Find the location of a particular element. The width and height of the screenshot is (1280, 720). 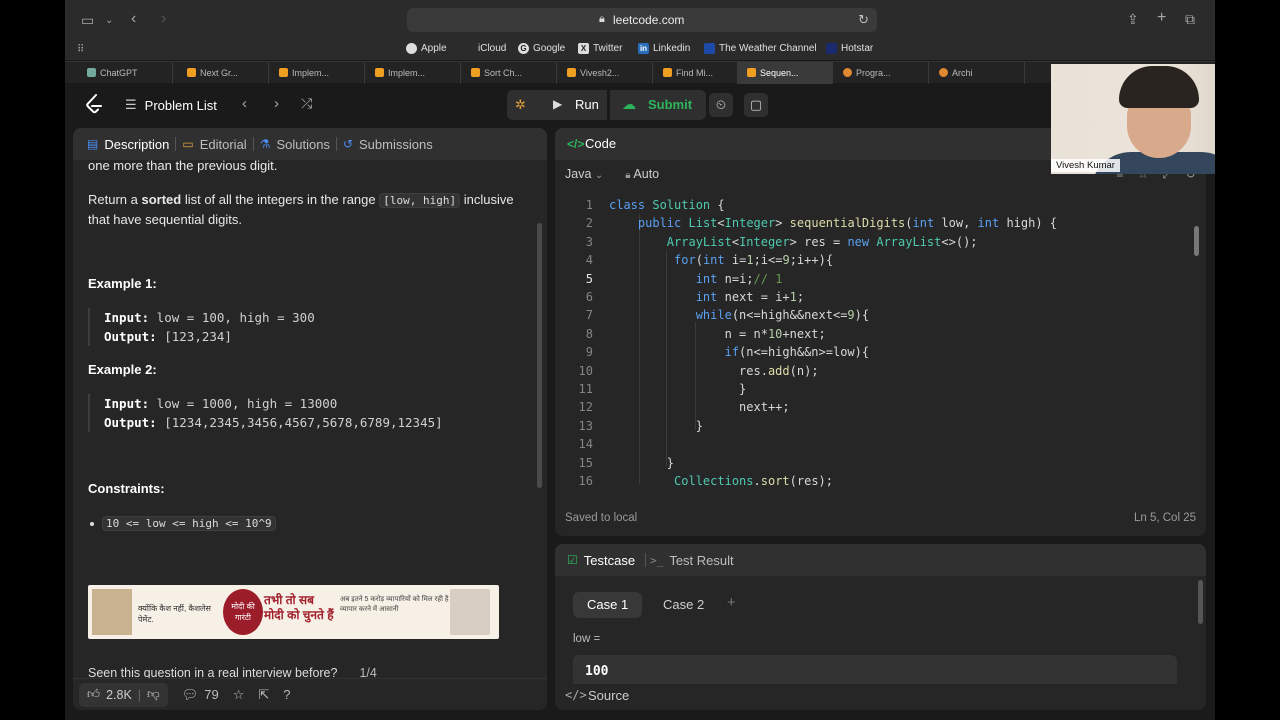

case-2-button: Case 2 is located at coordinates (683, 605).